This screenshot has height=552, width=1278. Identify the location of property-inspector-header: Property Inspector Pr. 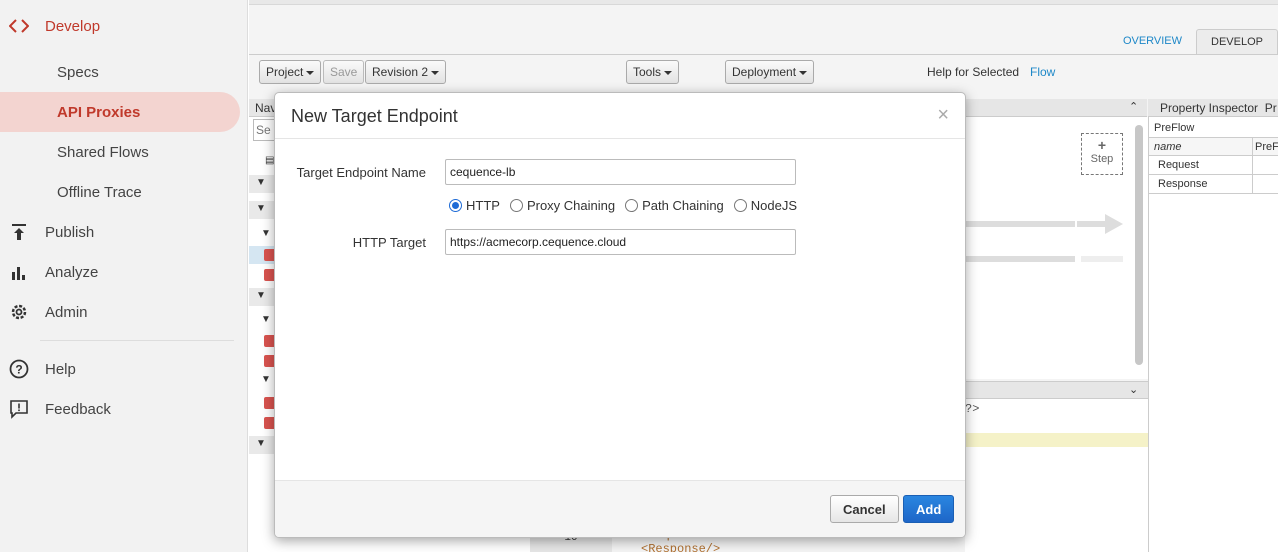
(1213, 108).